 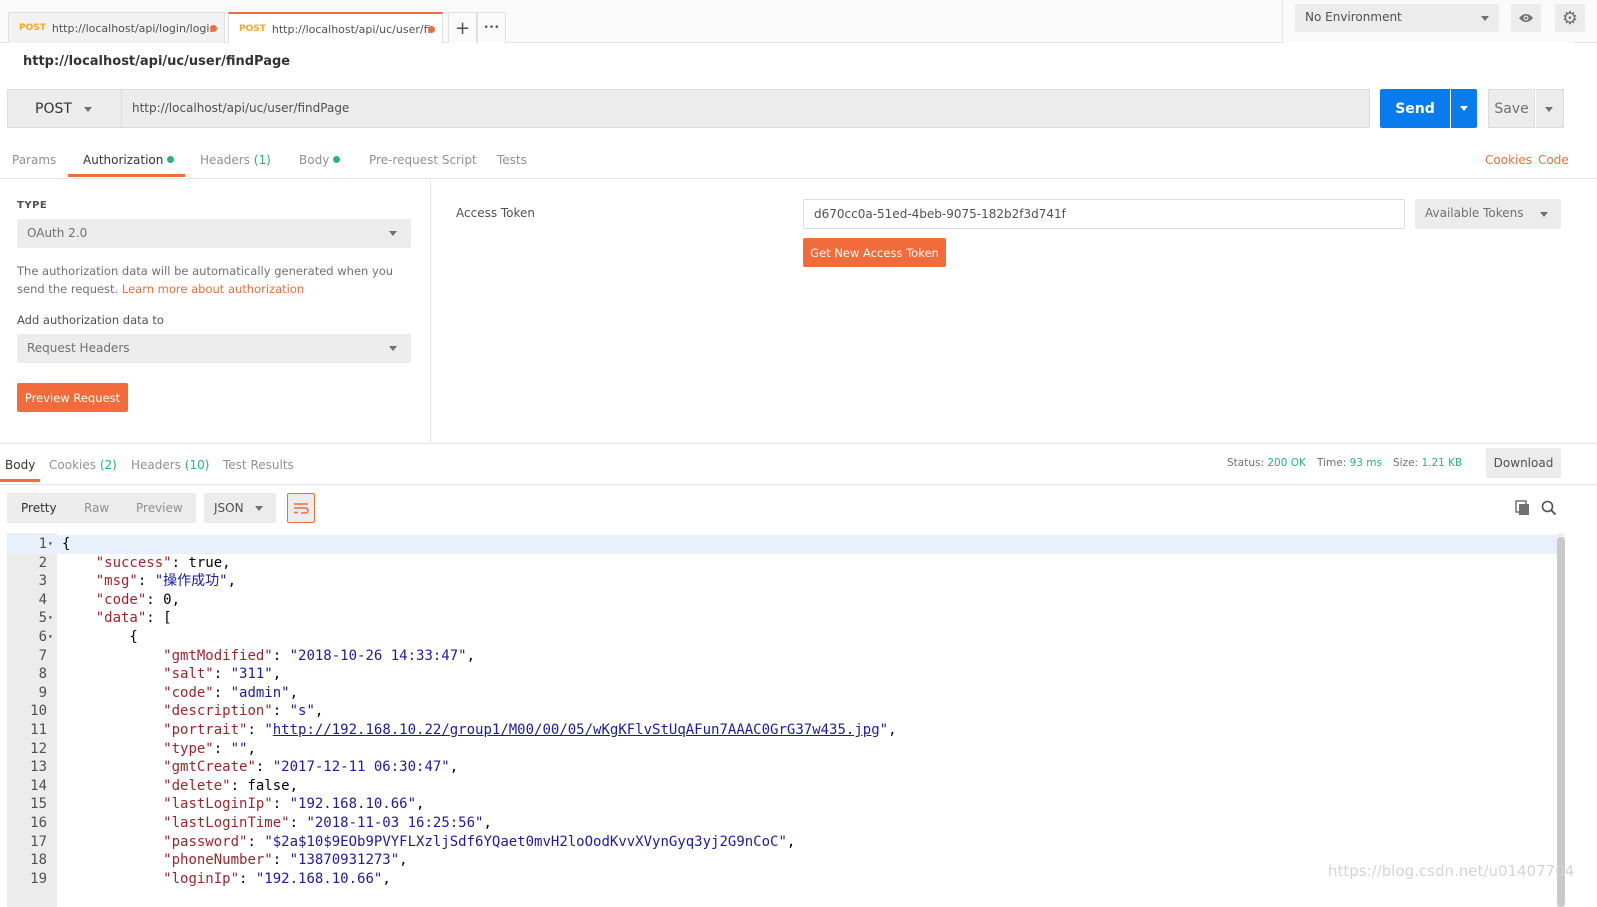 I want to click on time-value: 93 ms, so click(x=1365, y=463).